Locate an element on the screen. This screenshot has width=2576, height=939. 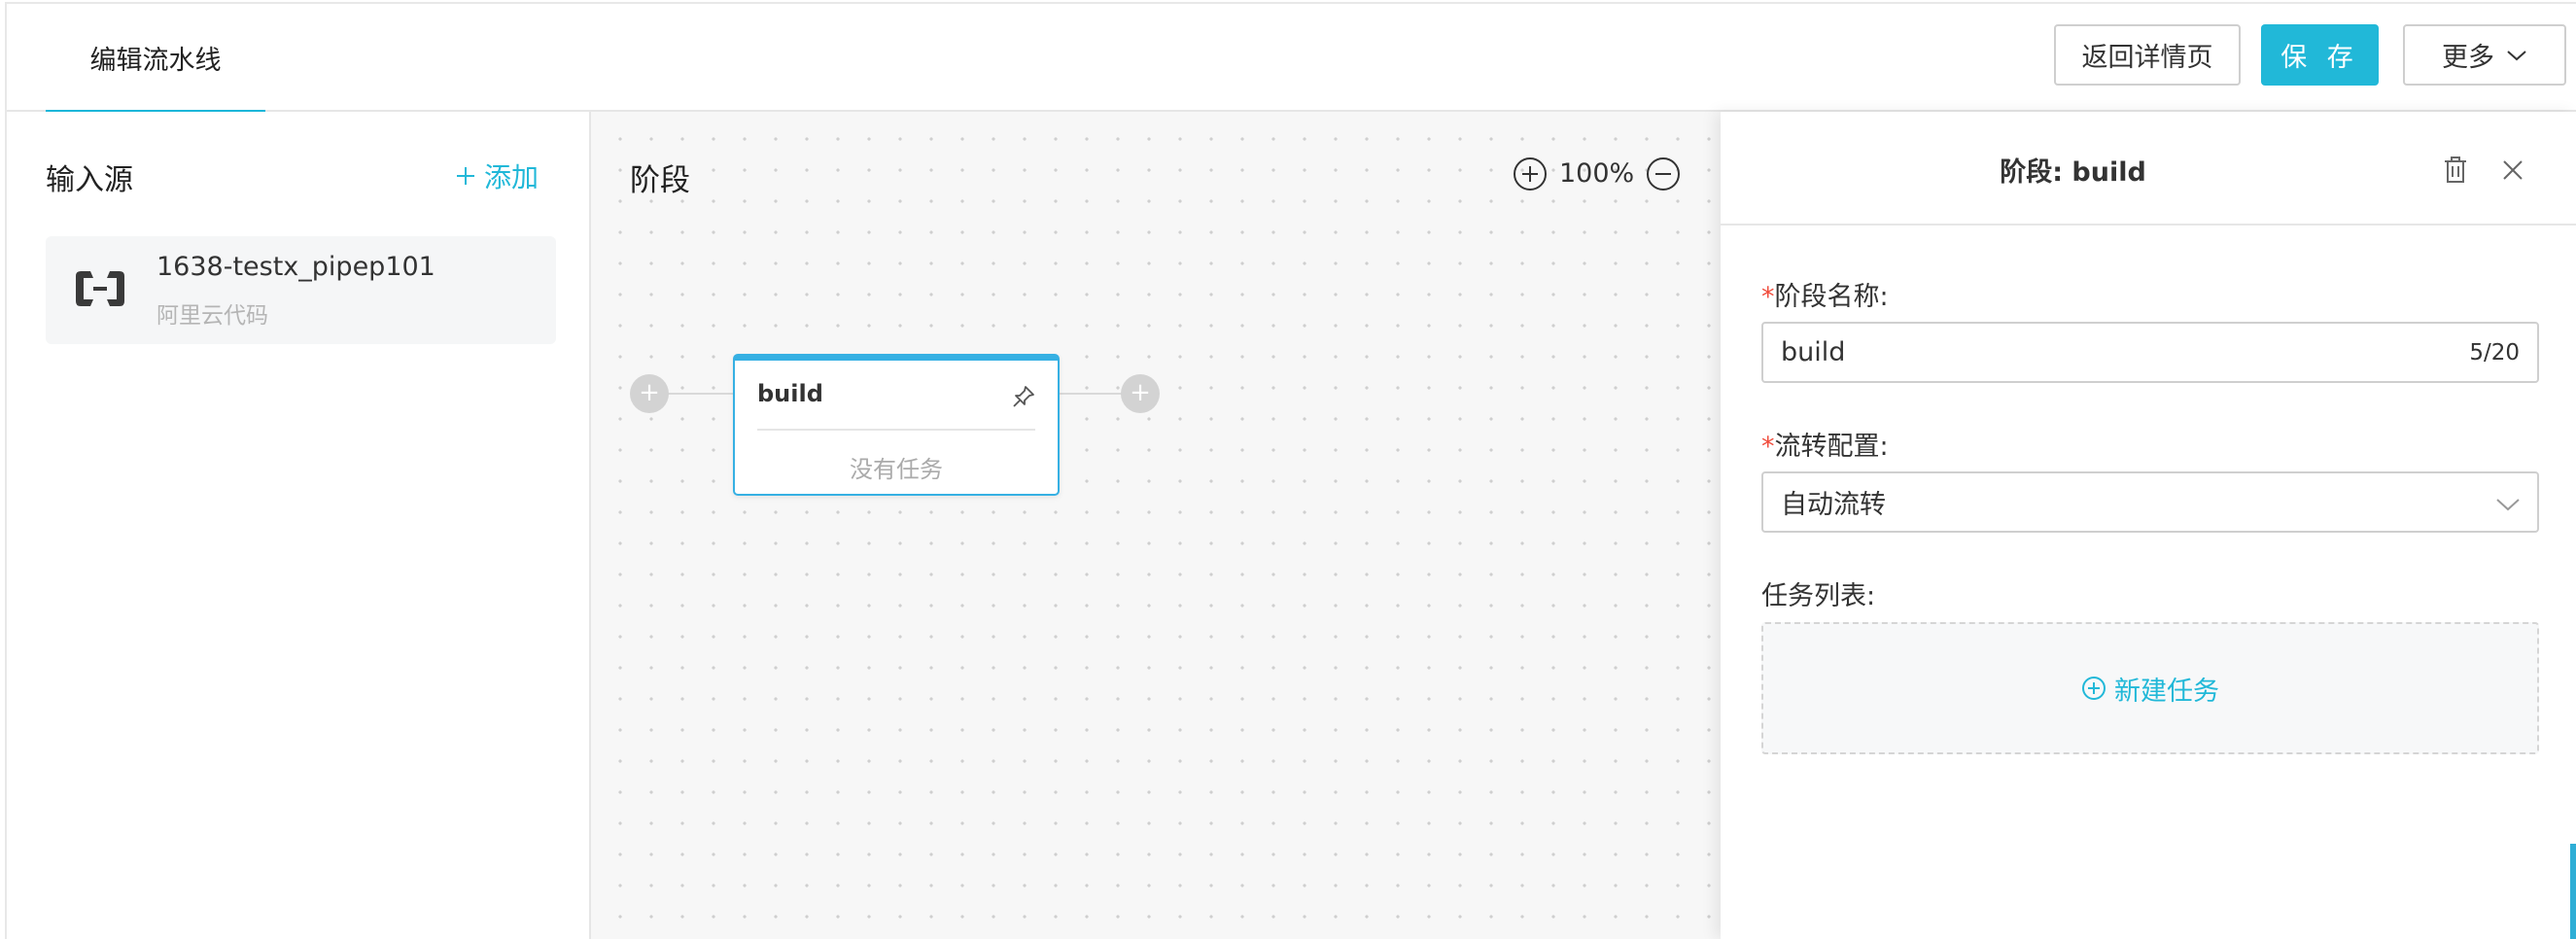
stage-name-input: build 5/20 is located at coordinates (2150, 352).